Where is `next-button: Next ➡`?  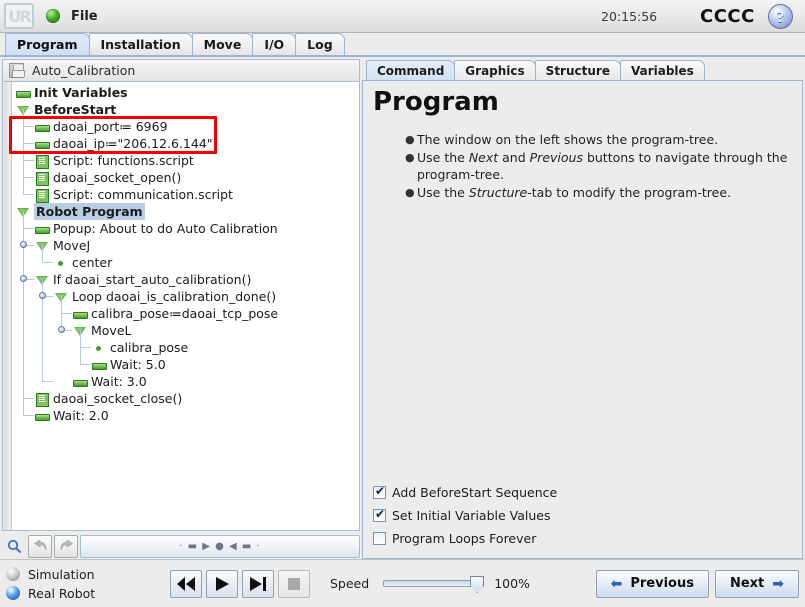
next-button: Next ➡ is located at coordinates (756, 583).